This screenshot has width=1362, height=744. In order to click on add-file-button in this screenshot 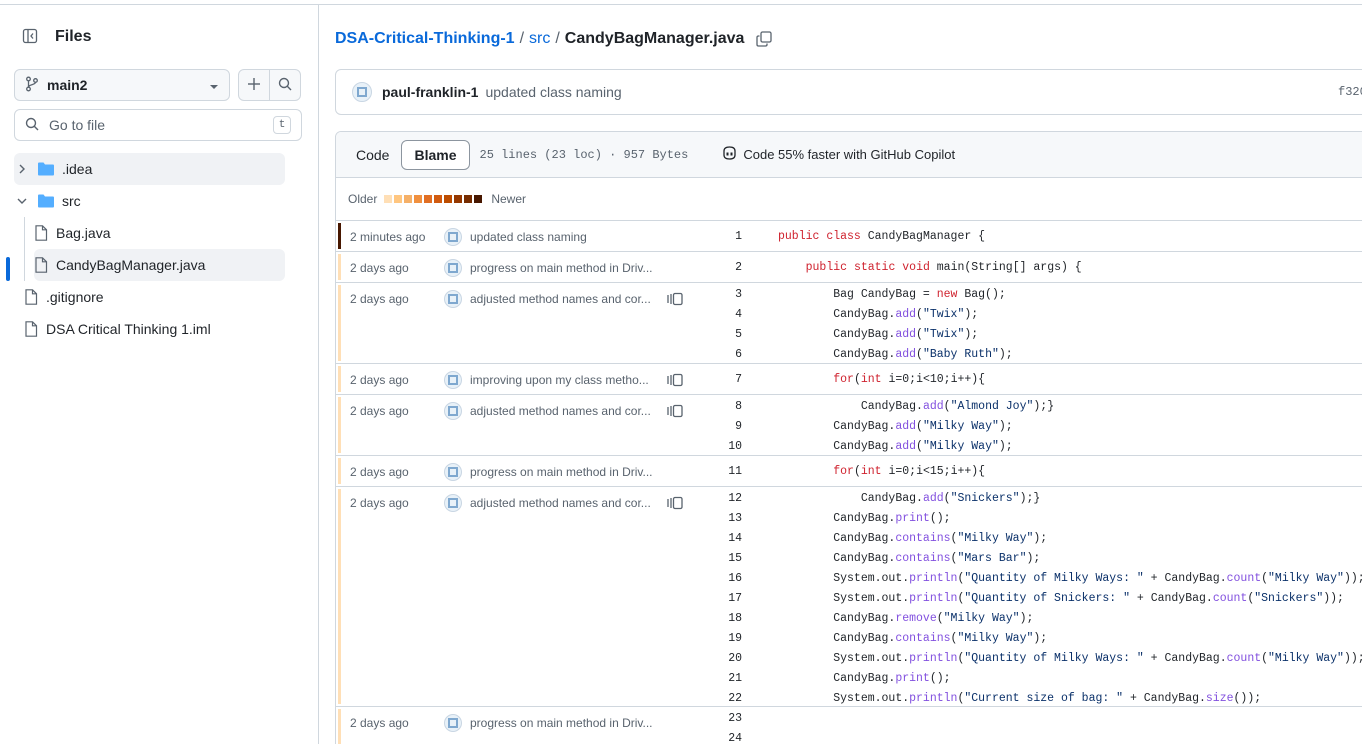, I will do `click(254, 85)`.